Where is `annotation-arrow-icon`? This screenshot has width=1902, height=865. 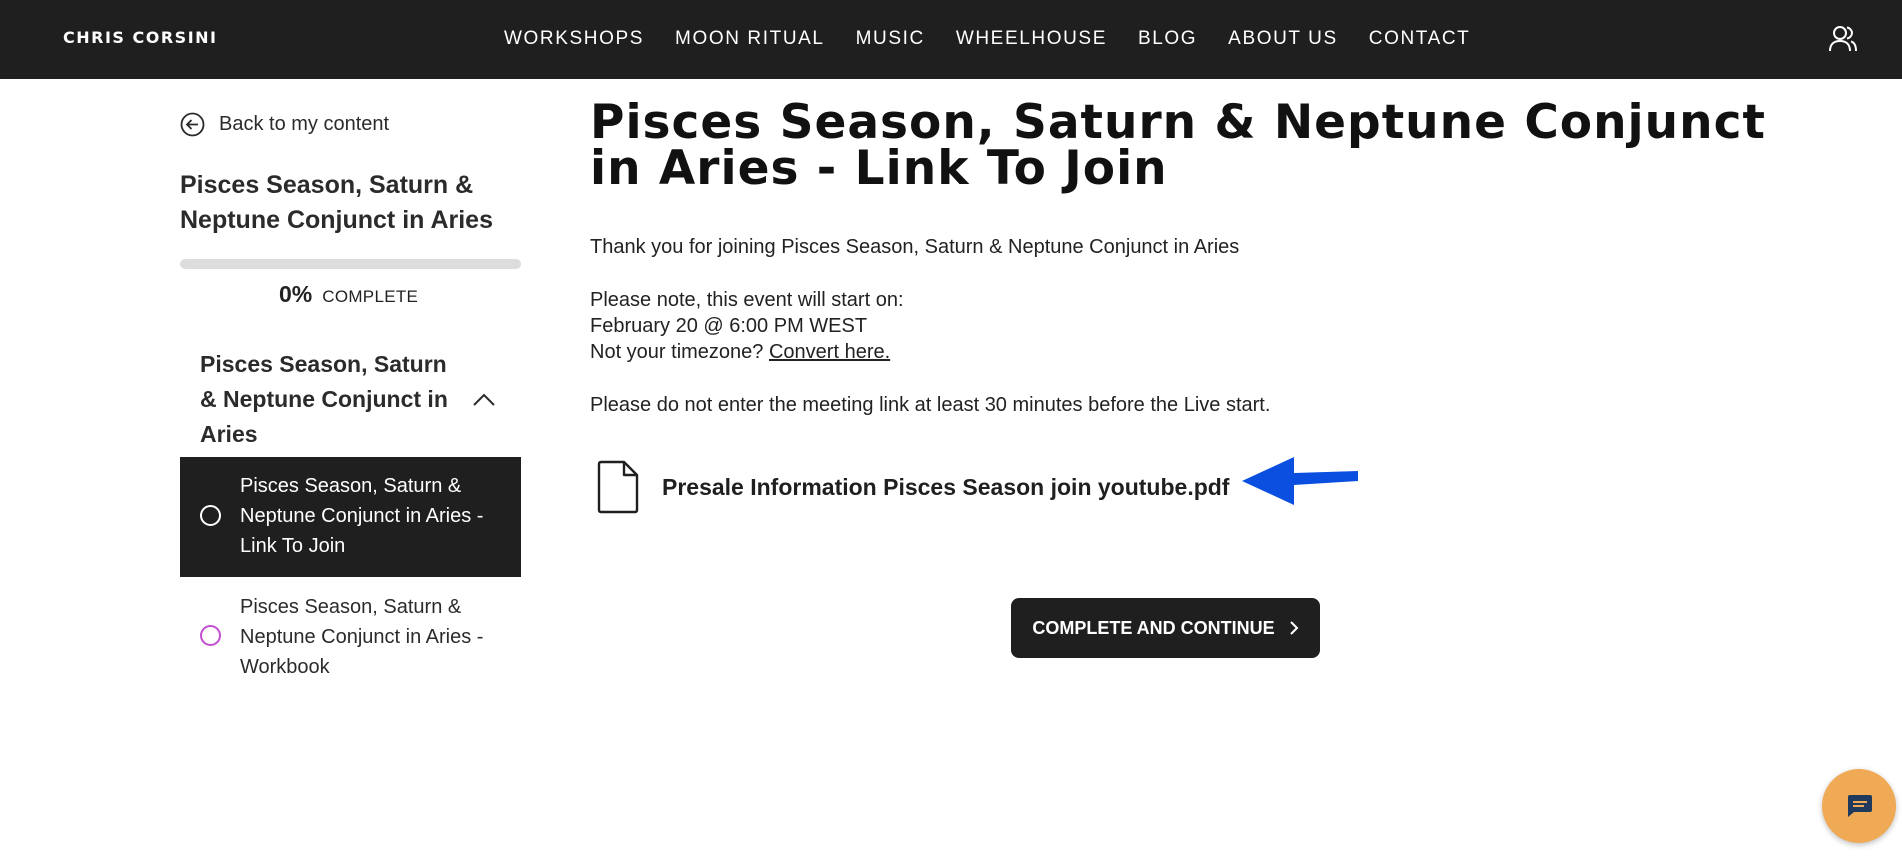
annotation-arrow-icon is located at coordinates (1300, 481).